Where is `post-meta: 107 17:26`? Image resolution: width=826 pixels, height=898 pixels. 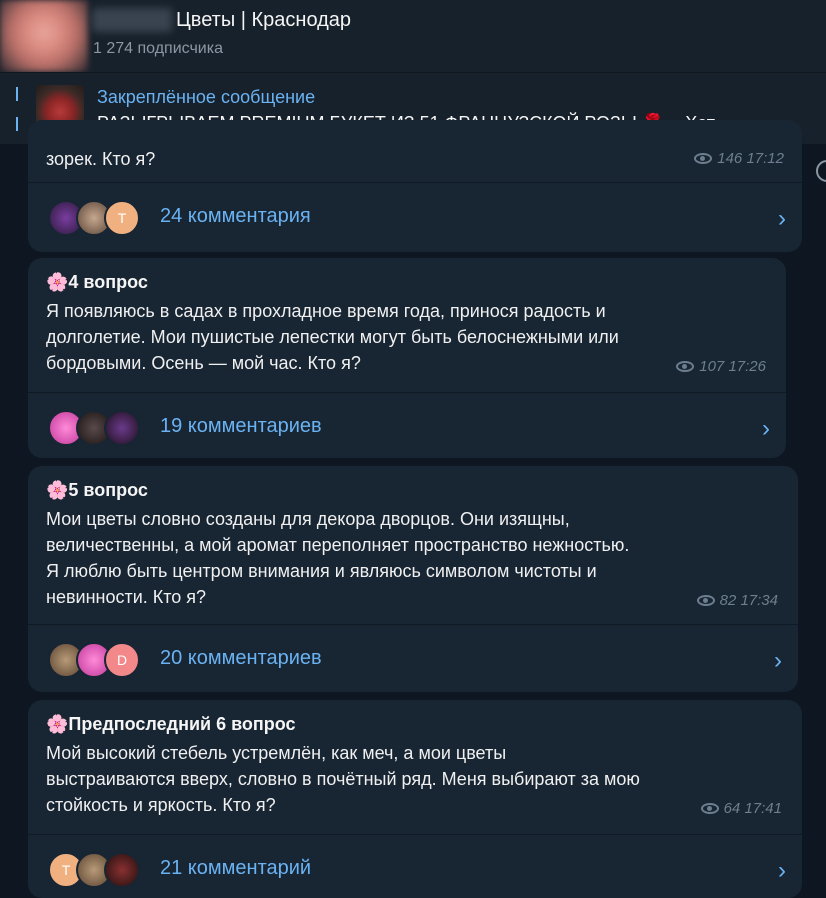
post-meta: 107 17:26 is located at coordinates (721, 366).